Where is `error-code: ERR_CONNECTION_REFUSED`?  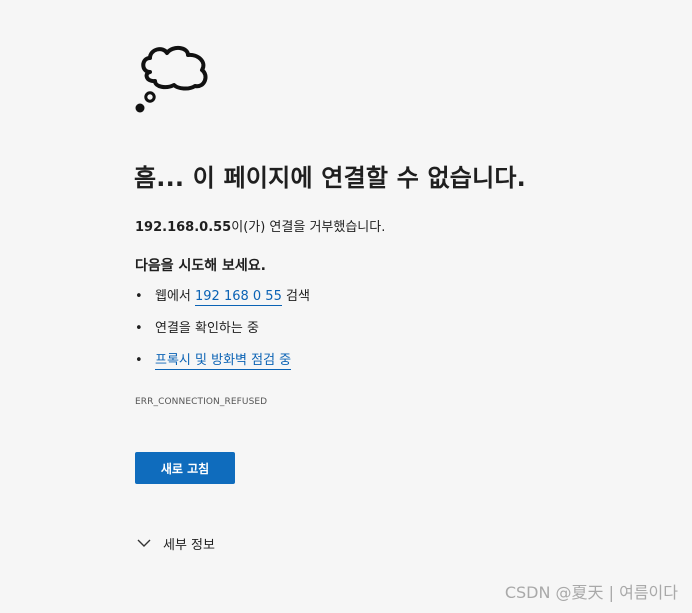 error-code: ERR_CONNECTION_REFUSED is located at coordinates (201, 402).